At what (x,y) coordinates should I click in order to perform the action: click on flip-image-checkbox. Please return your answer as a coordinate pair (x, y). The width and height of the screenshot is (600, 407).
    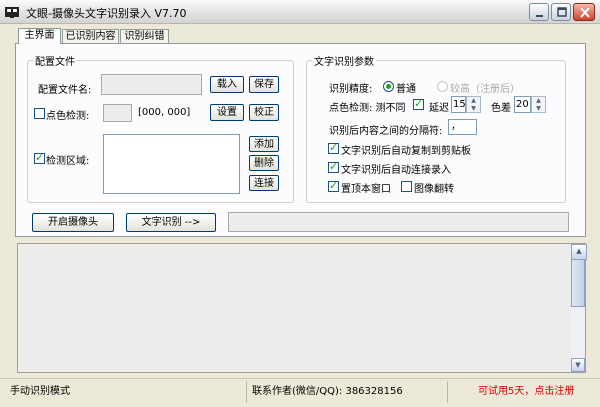
    Looking at the image, I should click on (406, 186).